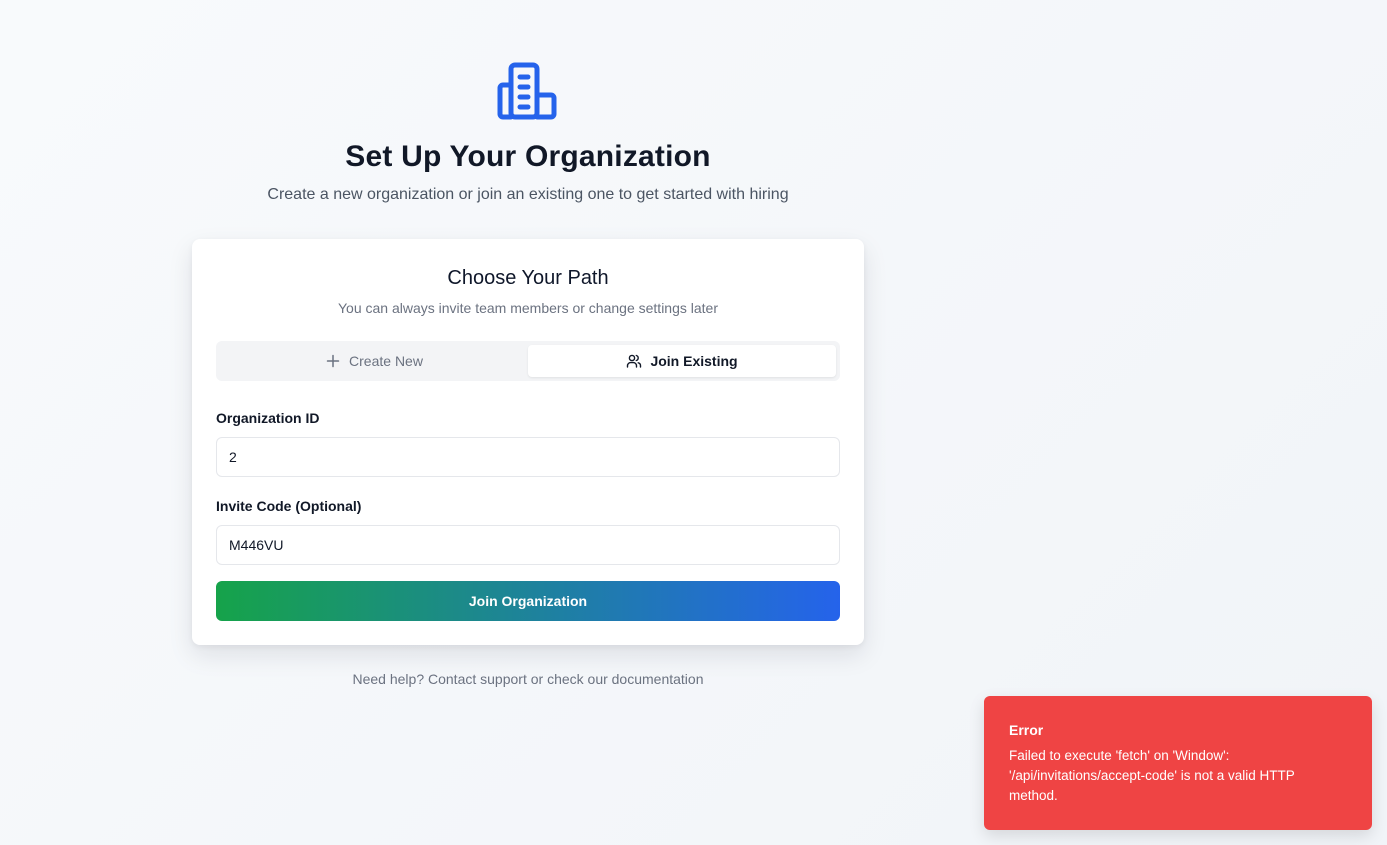 The image size is (1387, 845). I want to click on invite-code-input, so click(528, 545).